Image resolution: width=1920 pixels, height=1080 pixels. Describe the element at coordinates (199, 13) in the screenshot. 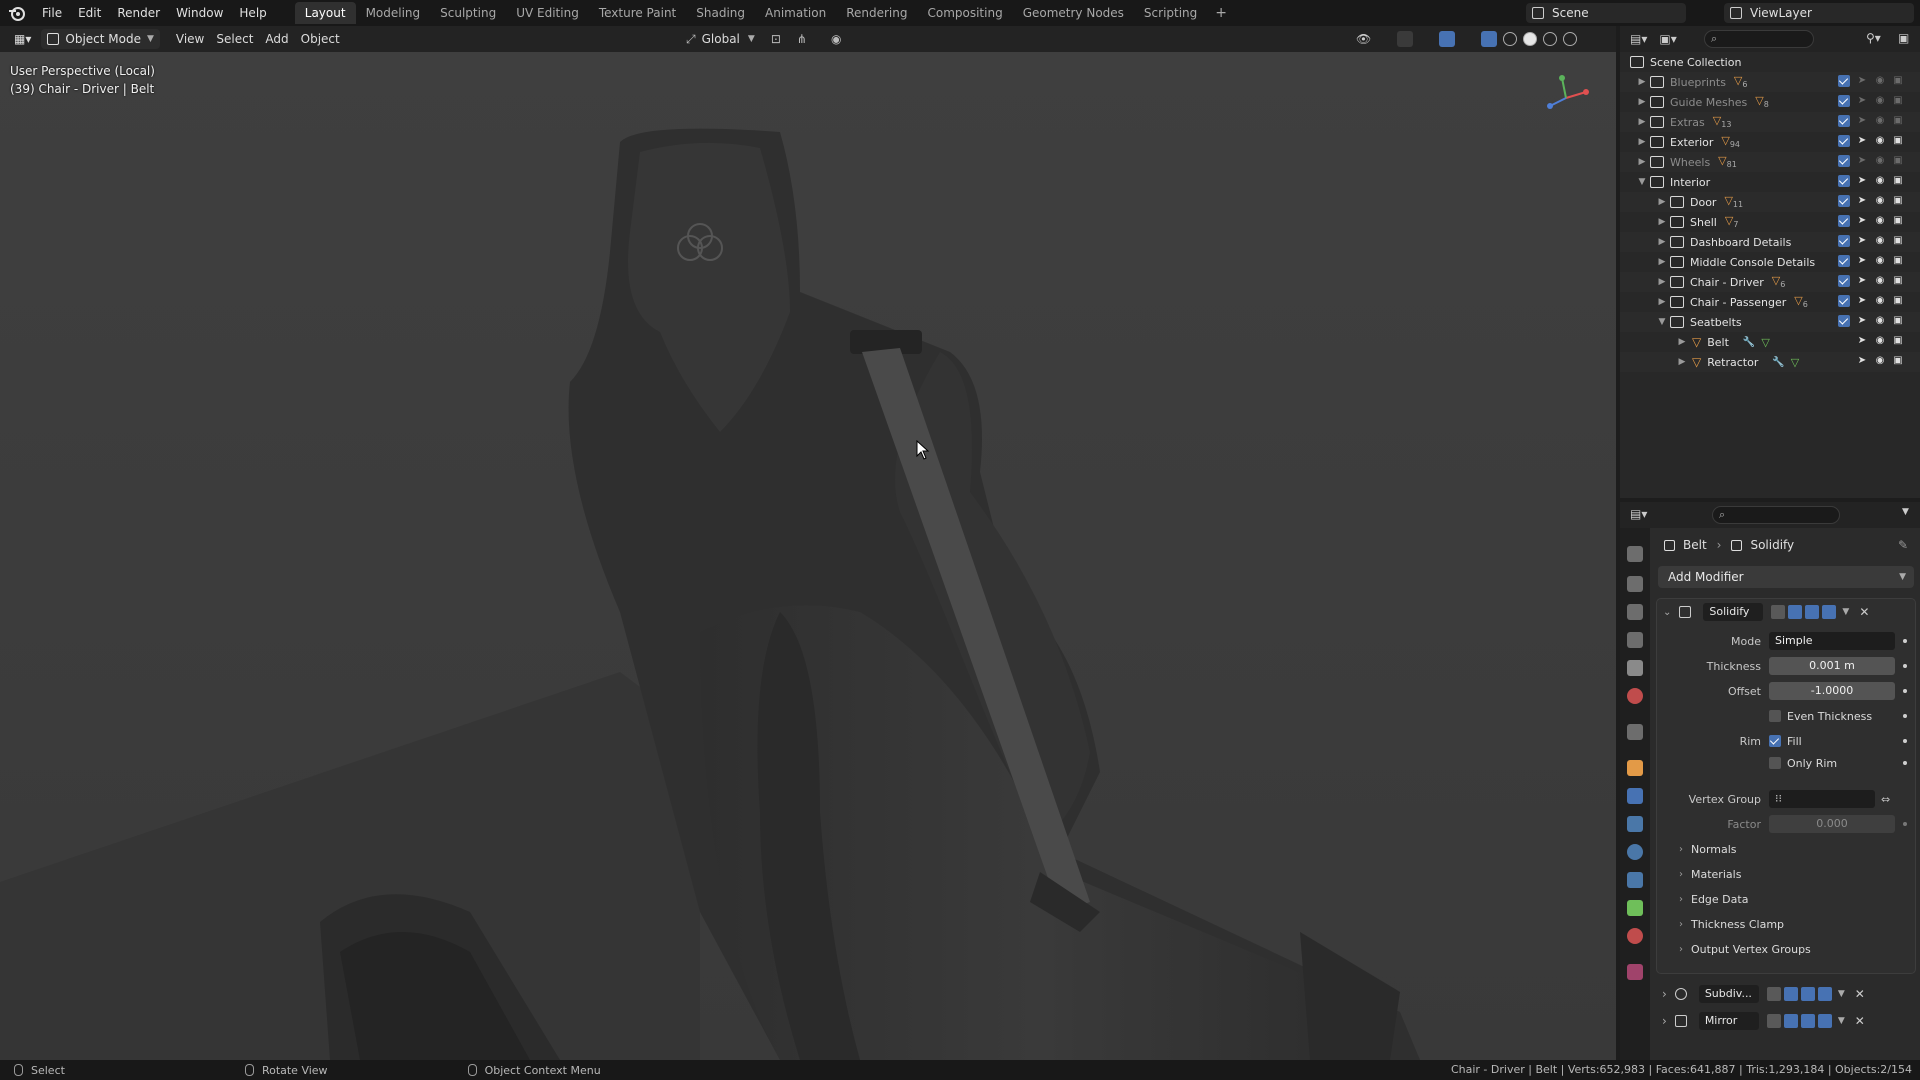

I see `menu-window: Window` at that location.